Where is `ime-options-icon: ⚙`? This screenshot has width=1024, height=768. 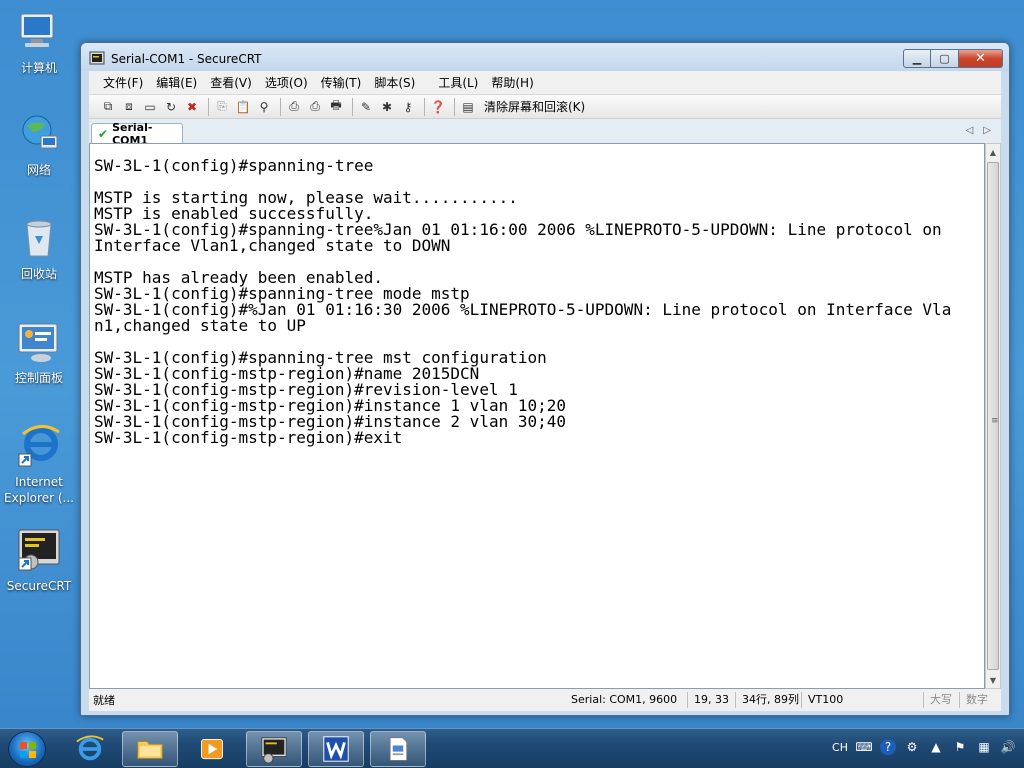
ime-options-icon: ⚙ is located at coordinates (912, 747).